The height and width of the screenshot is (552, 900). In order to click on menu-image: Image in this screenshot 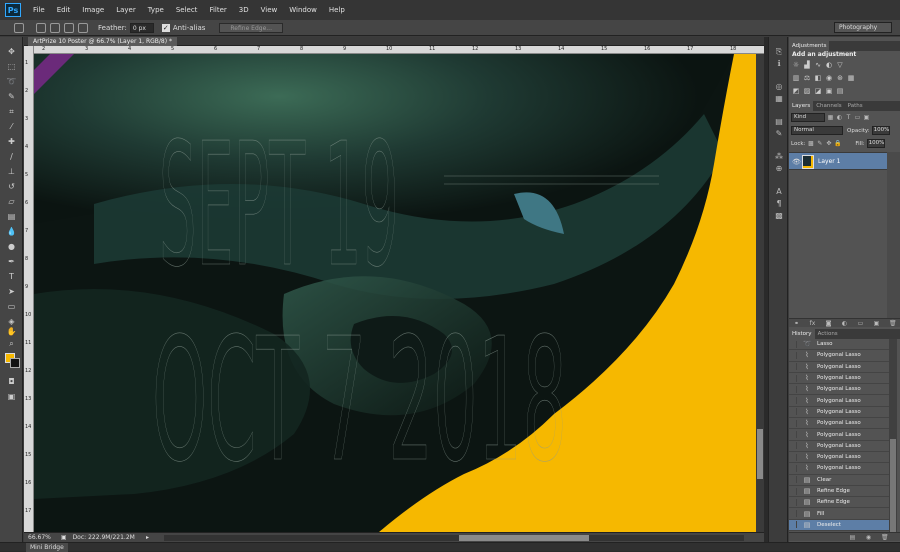, I will do `click(93, 10)`.